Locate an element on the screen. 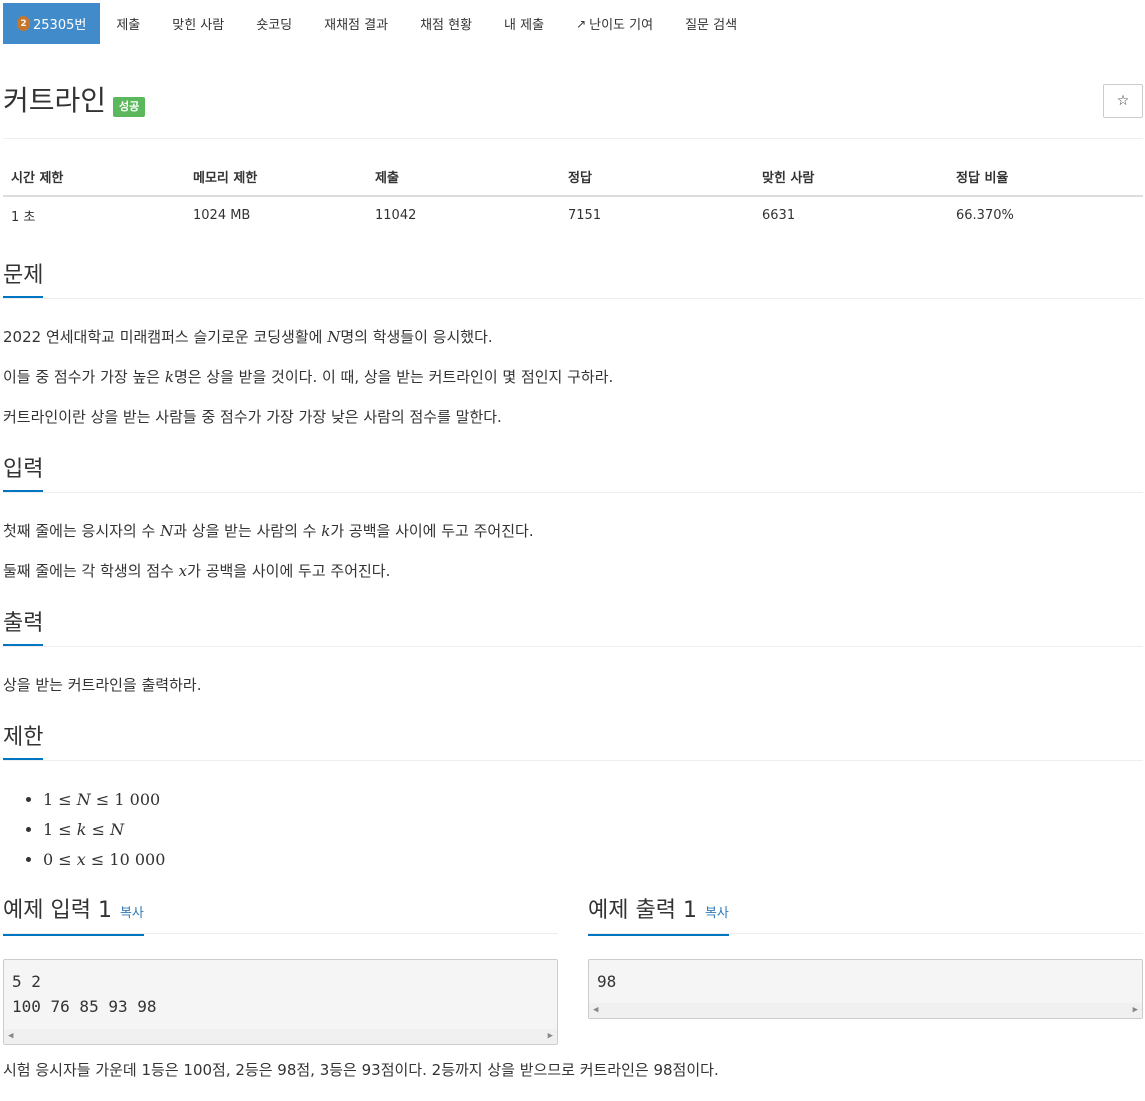 This screenshot has height=1101, width=1145. text: 과 상을 받는 사람의 수 is located at coordinates (247, 531).